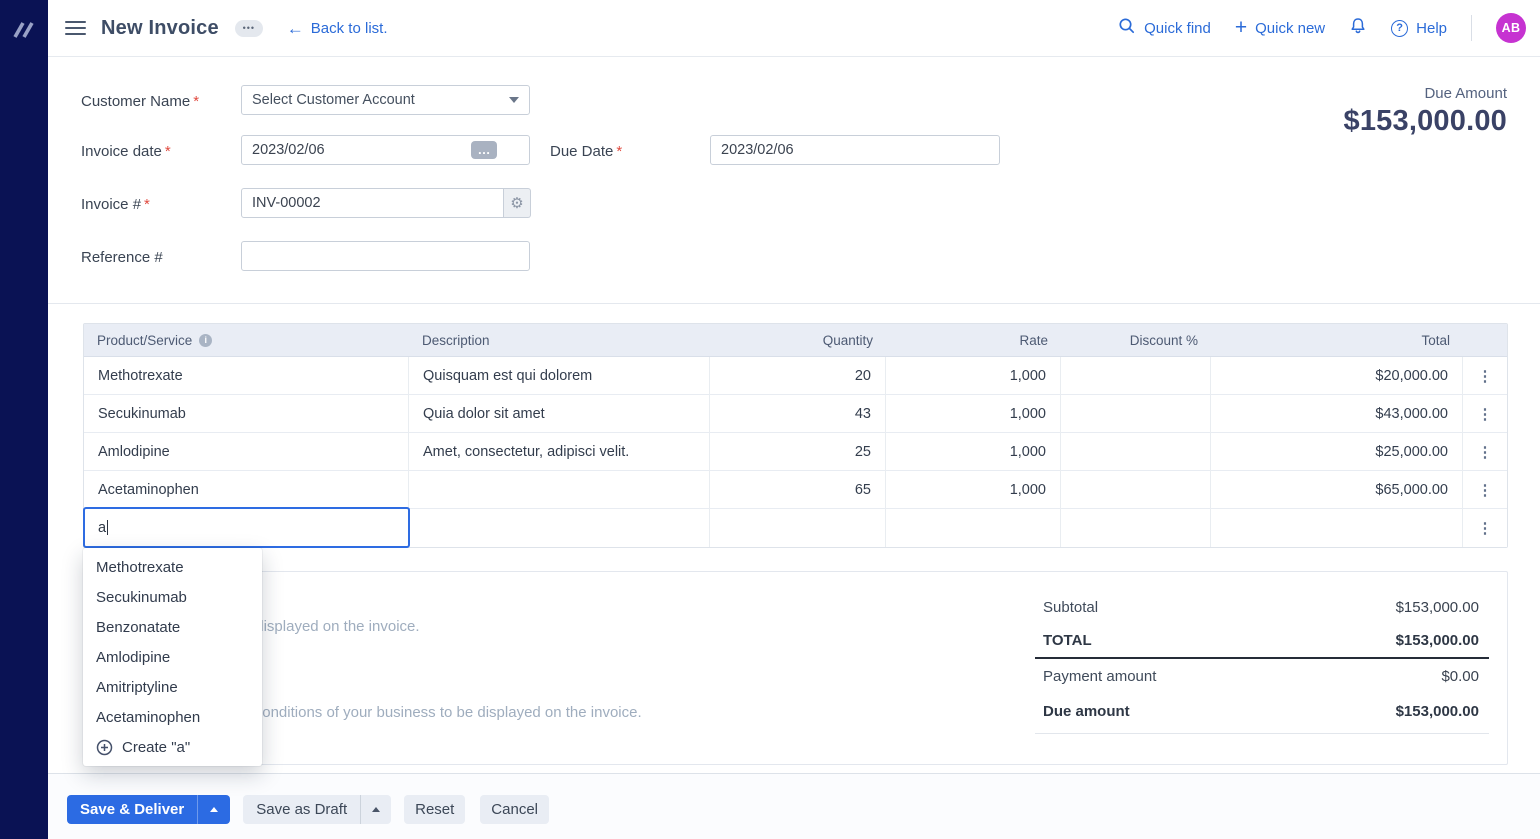  Describe the element at coordinates (172, 627) in the screenshot. I see `dropdown-option: Benzonatate` at that location.